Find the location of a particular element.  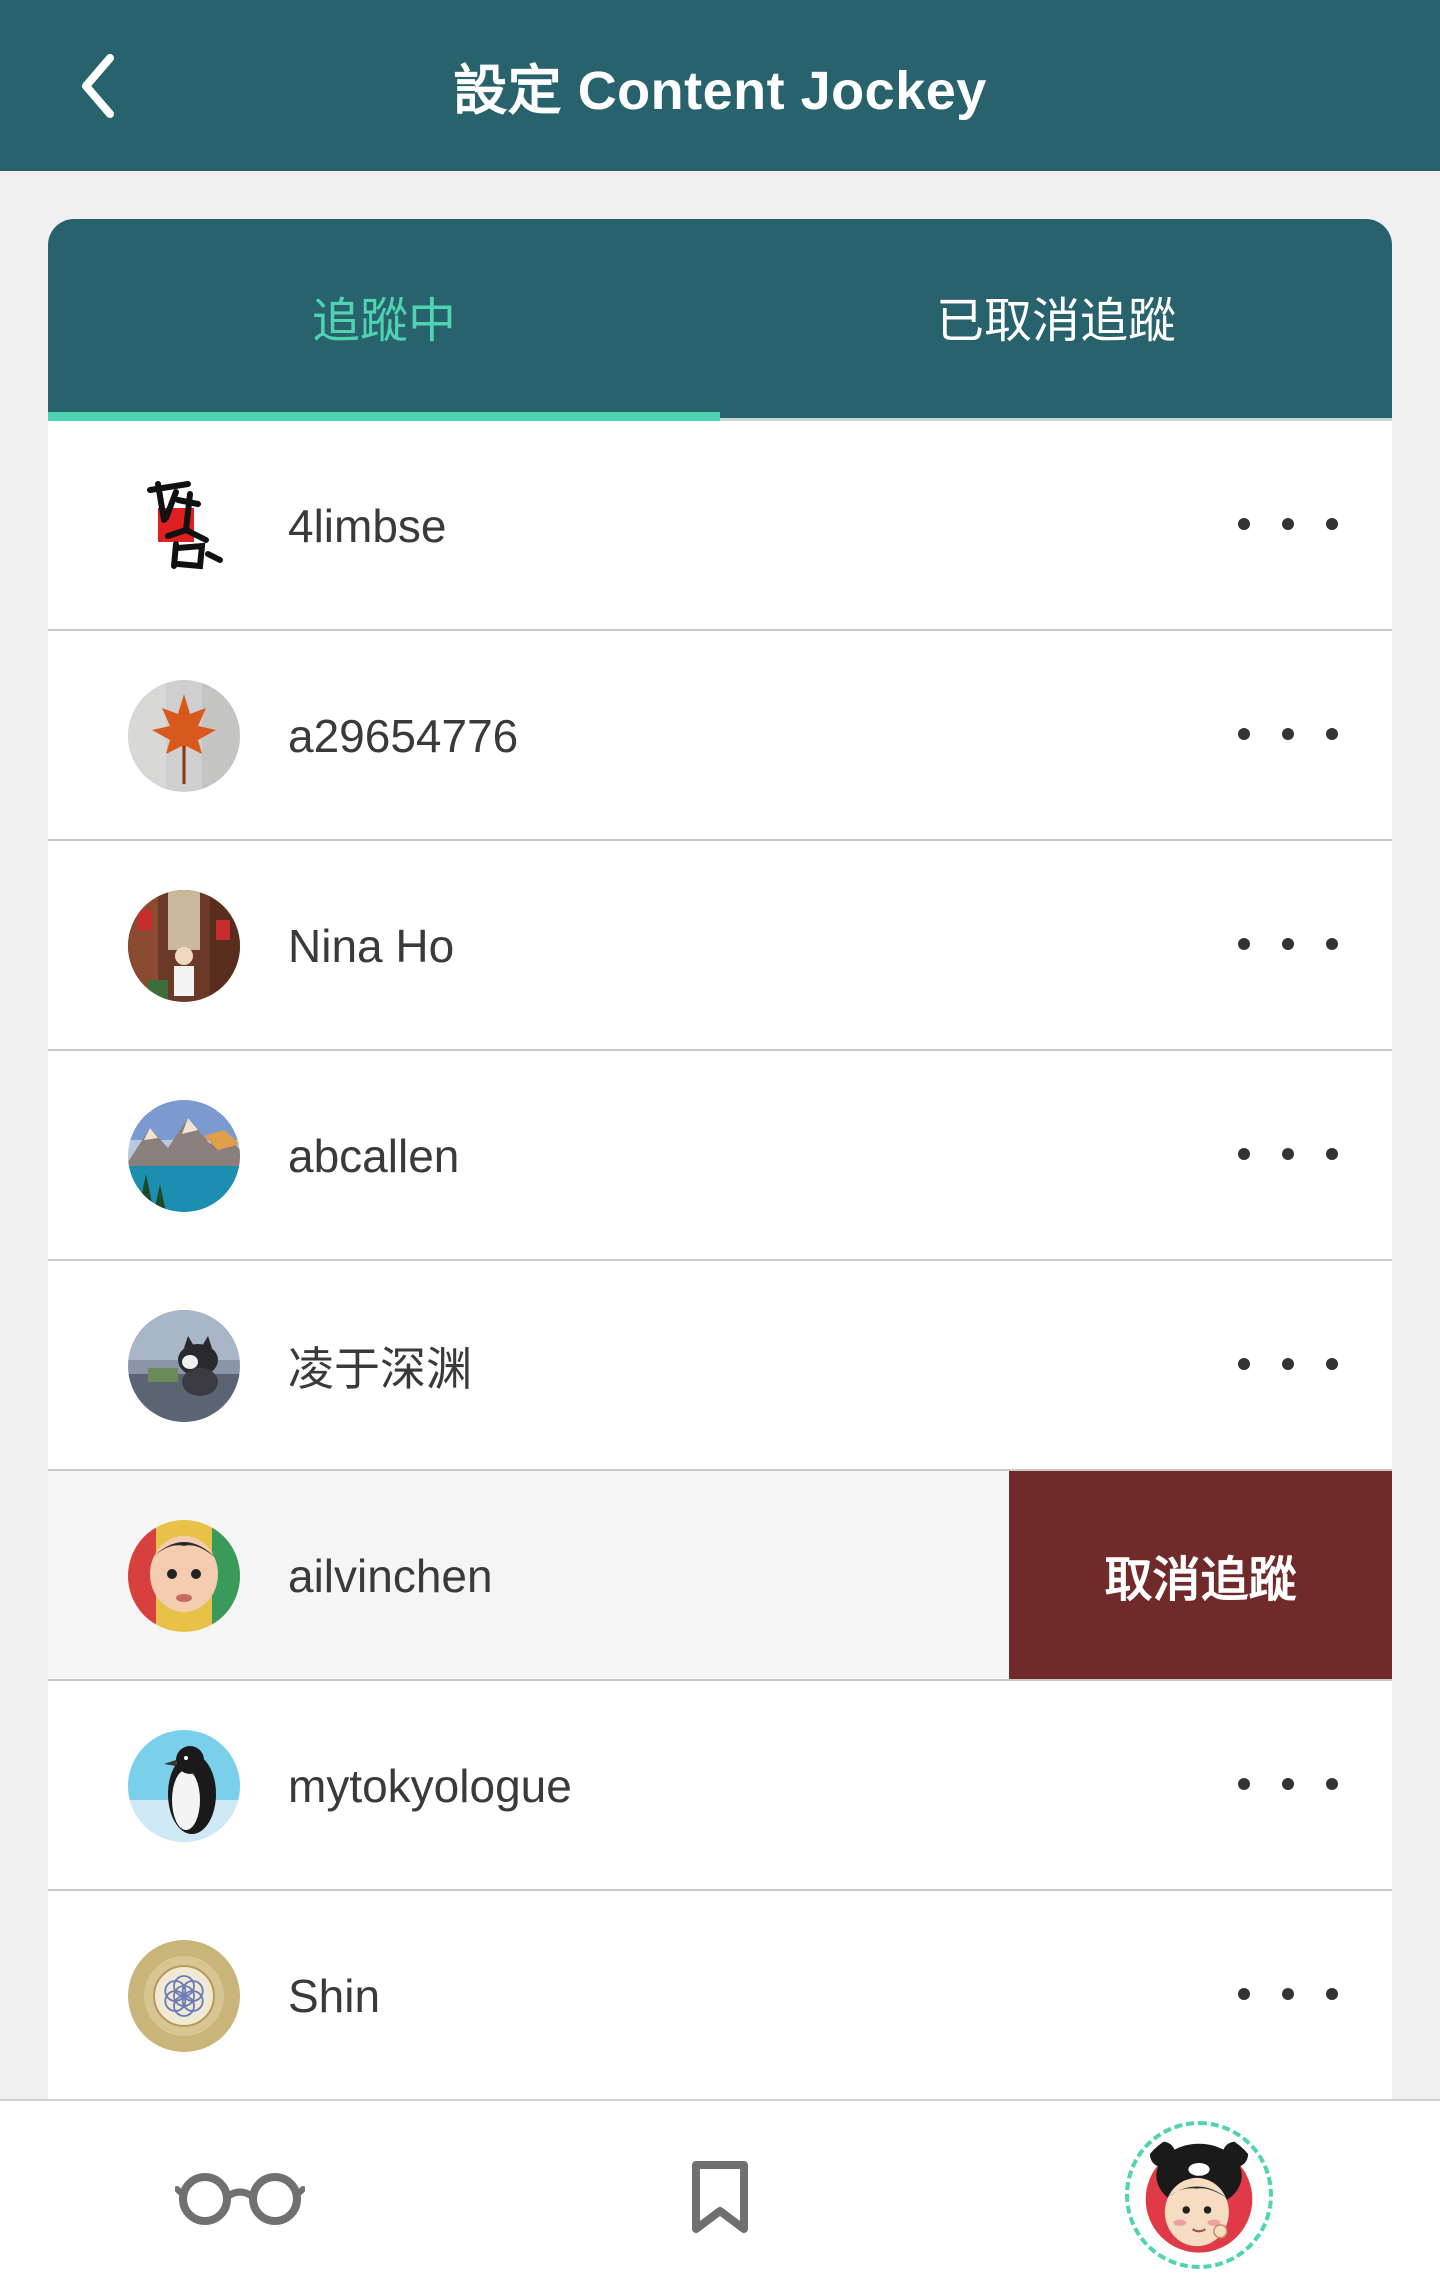

calligraphy-avatar is located at coordinates (184, 526).